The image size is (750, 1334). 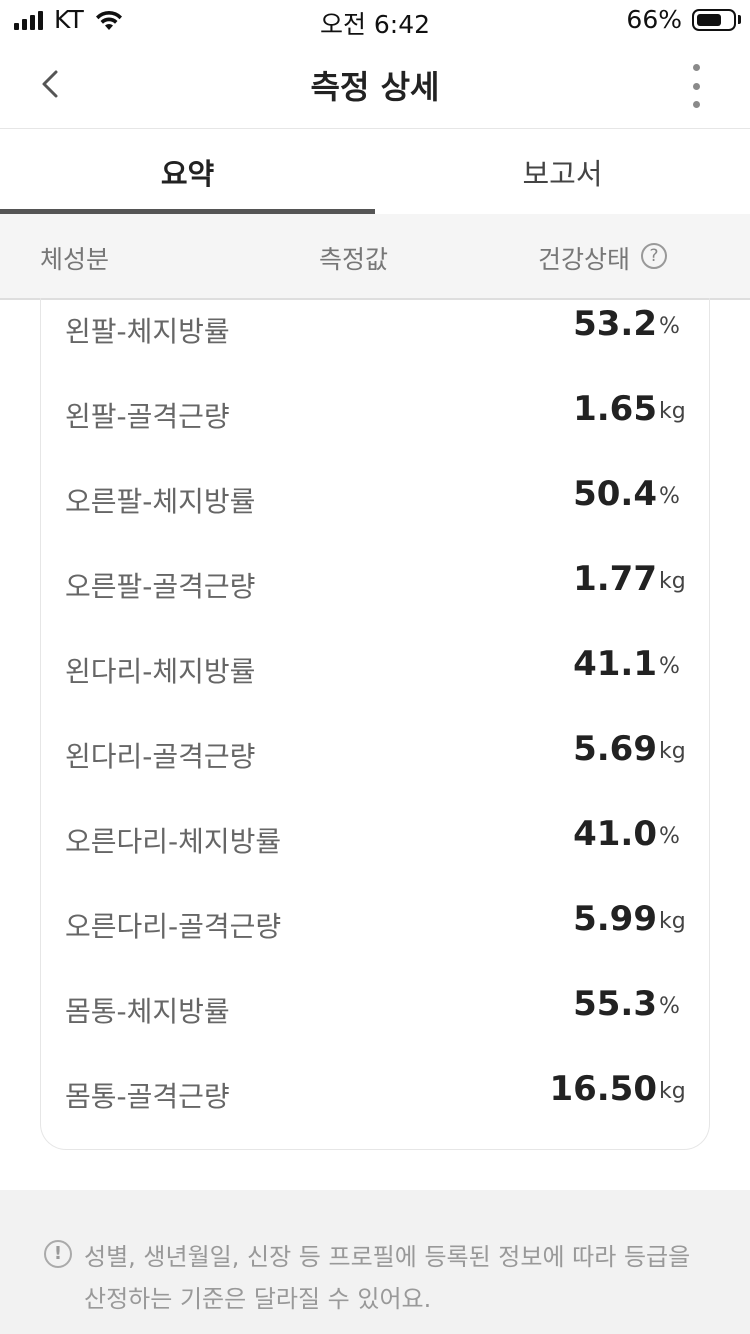 I want to click on row-label: 왼다리-체지방률, so click(x=160, y=671).